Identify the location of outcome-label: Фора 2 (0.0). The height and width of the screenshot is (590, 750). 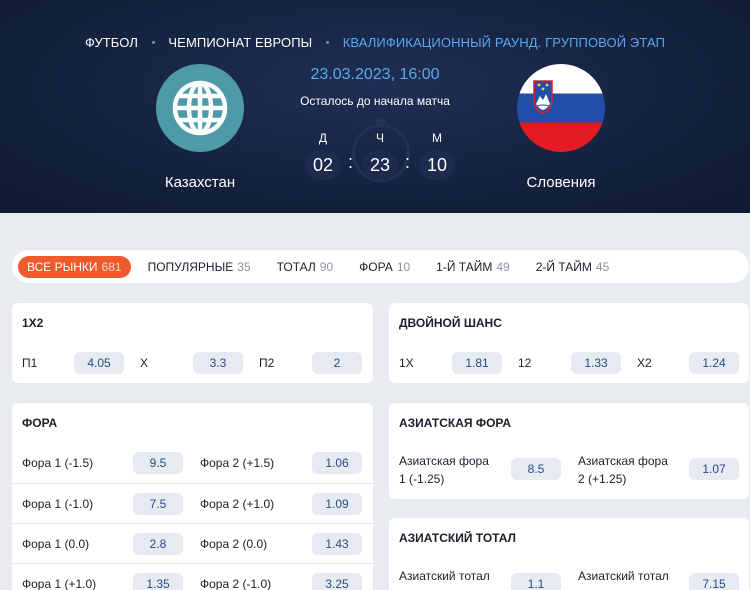
(234, 544).